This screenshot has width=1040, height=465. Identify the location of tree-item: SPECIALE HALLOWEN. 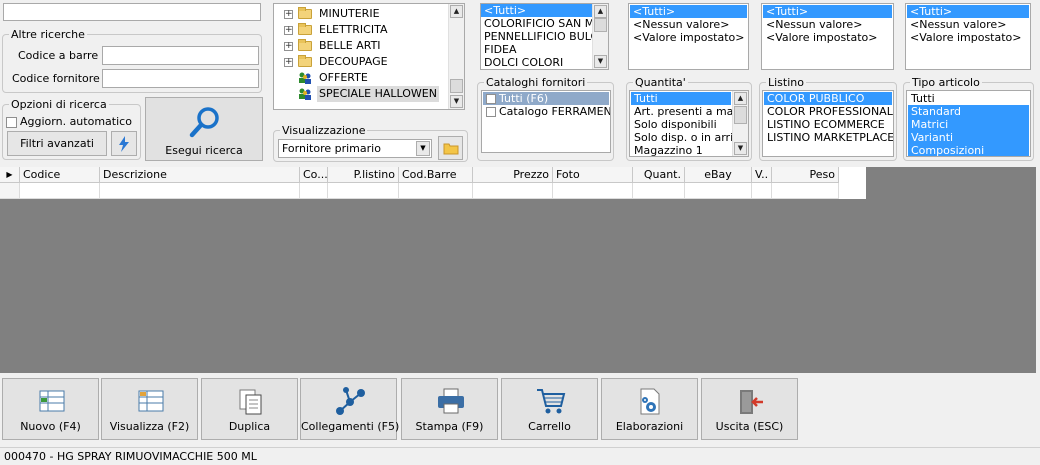
(361, 94).